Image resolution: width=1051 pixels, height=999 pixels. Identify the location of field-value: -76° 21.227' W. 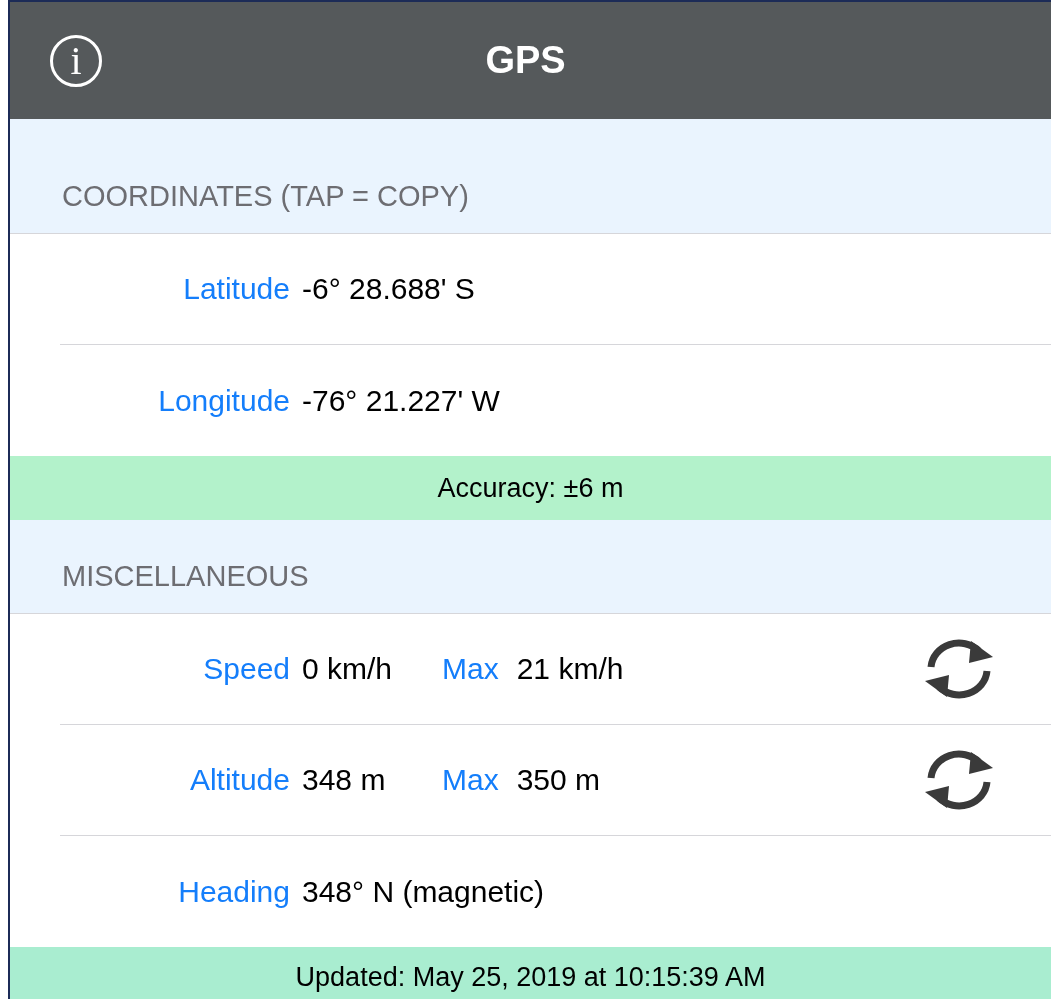
(401, 400).